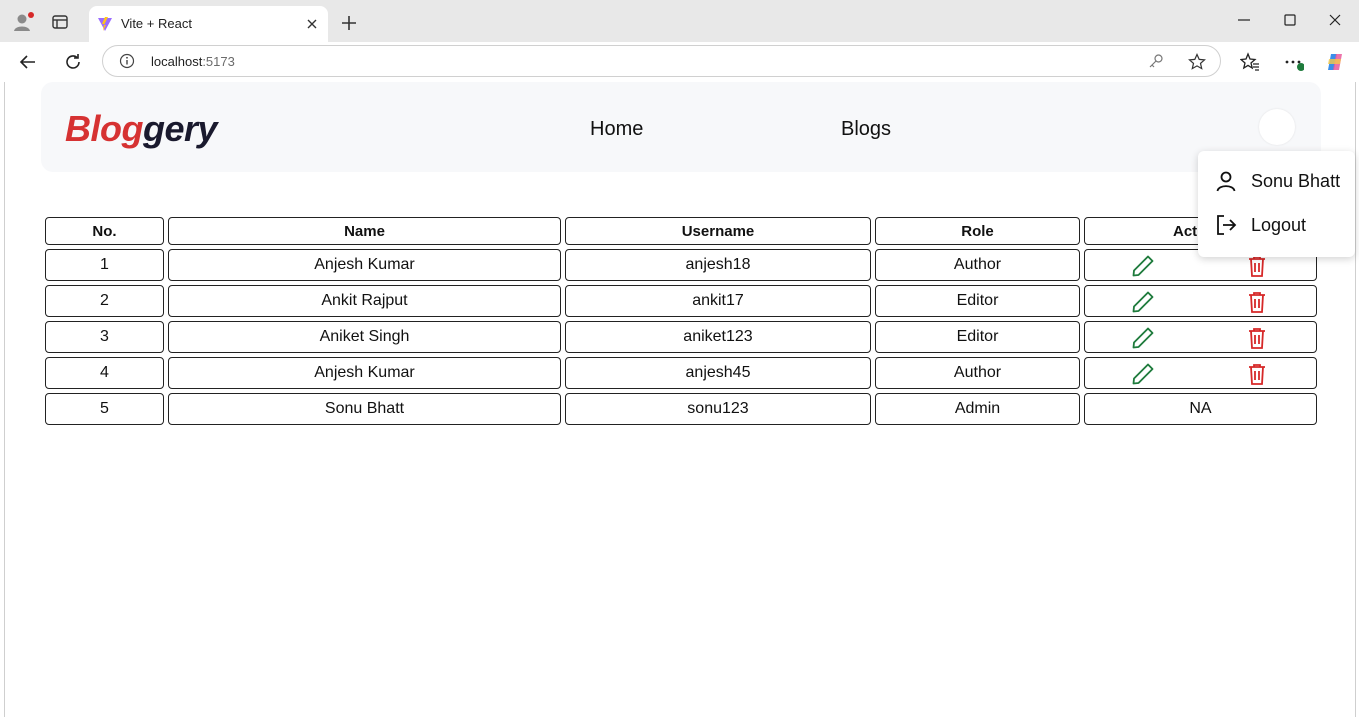  What do you see at coordinates (1335, 62) in the screenshot?
I see `copilot-icon` at bounding box center [1335, 62].